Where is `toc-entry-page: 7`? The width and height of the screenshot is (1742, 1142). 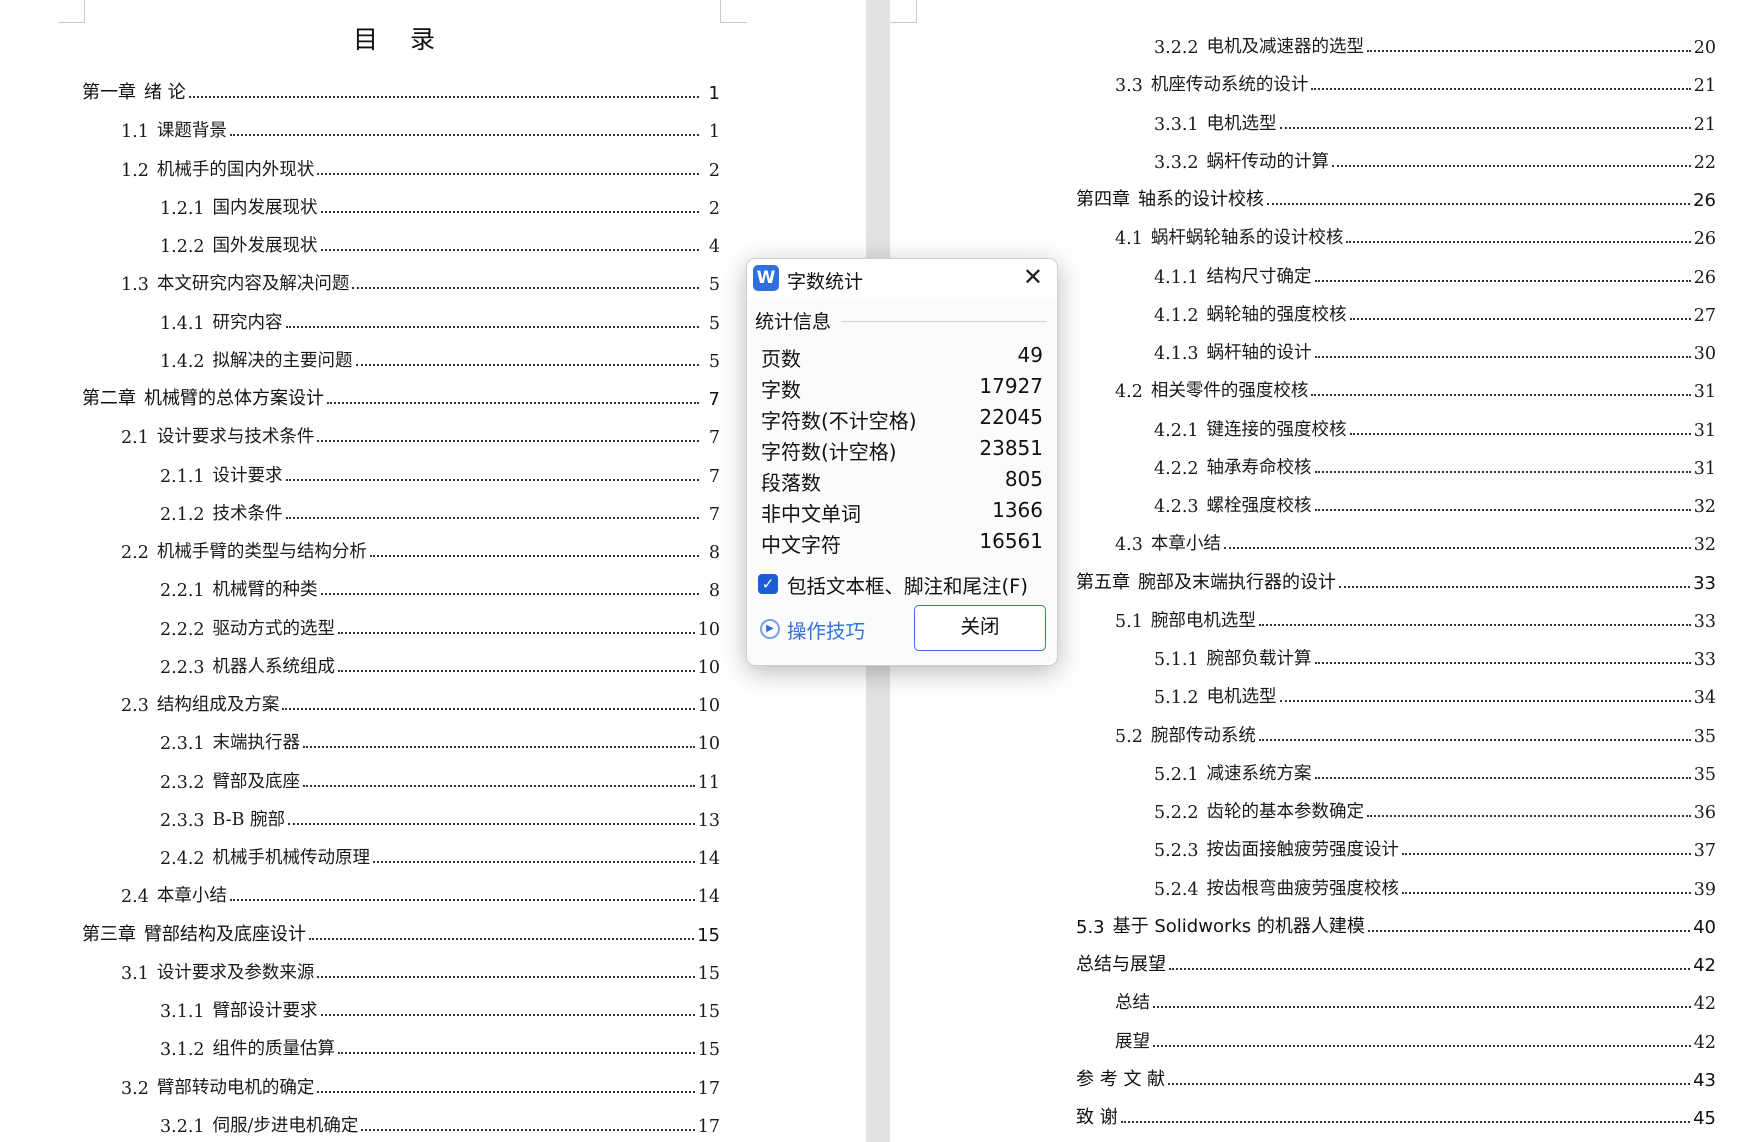
toc-entry-page: 7 is located at coordinates (714, 514).